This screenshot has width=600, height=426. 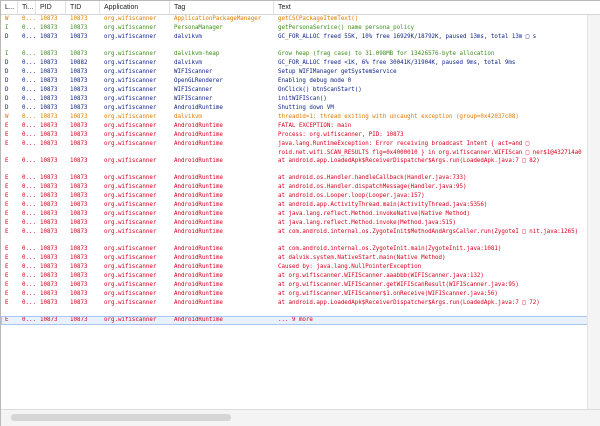 I want to click on cell-tag: dalvikvm-heap, so click(x=197, y=54).